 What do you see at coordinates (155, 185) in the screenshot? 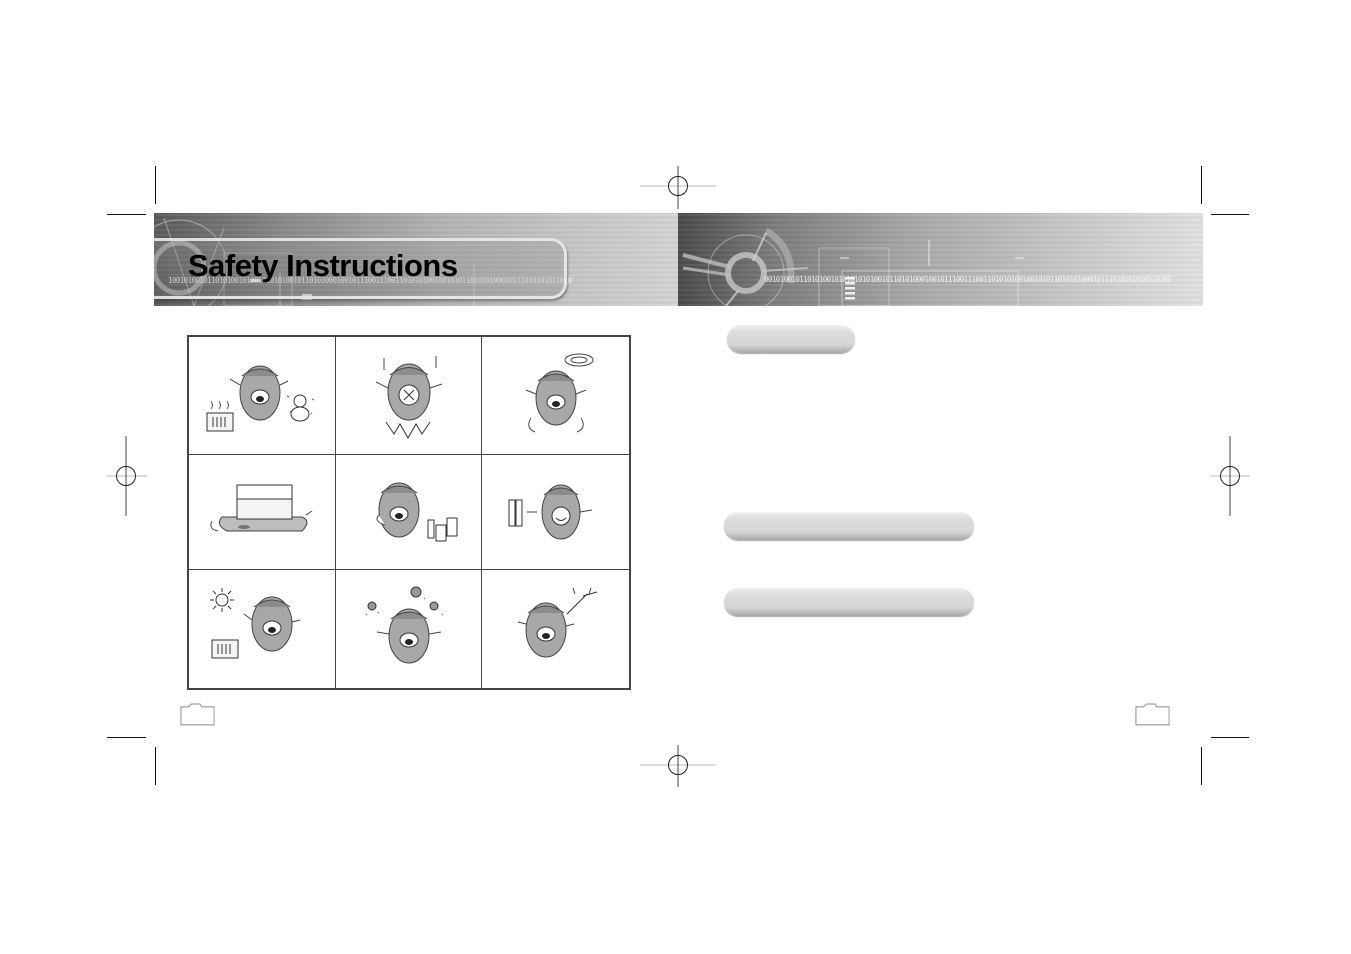
I see `crop-mark-top-left-v` at bounding box center [155, 185].